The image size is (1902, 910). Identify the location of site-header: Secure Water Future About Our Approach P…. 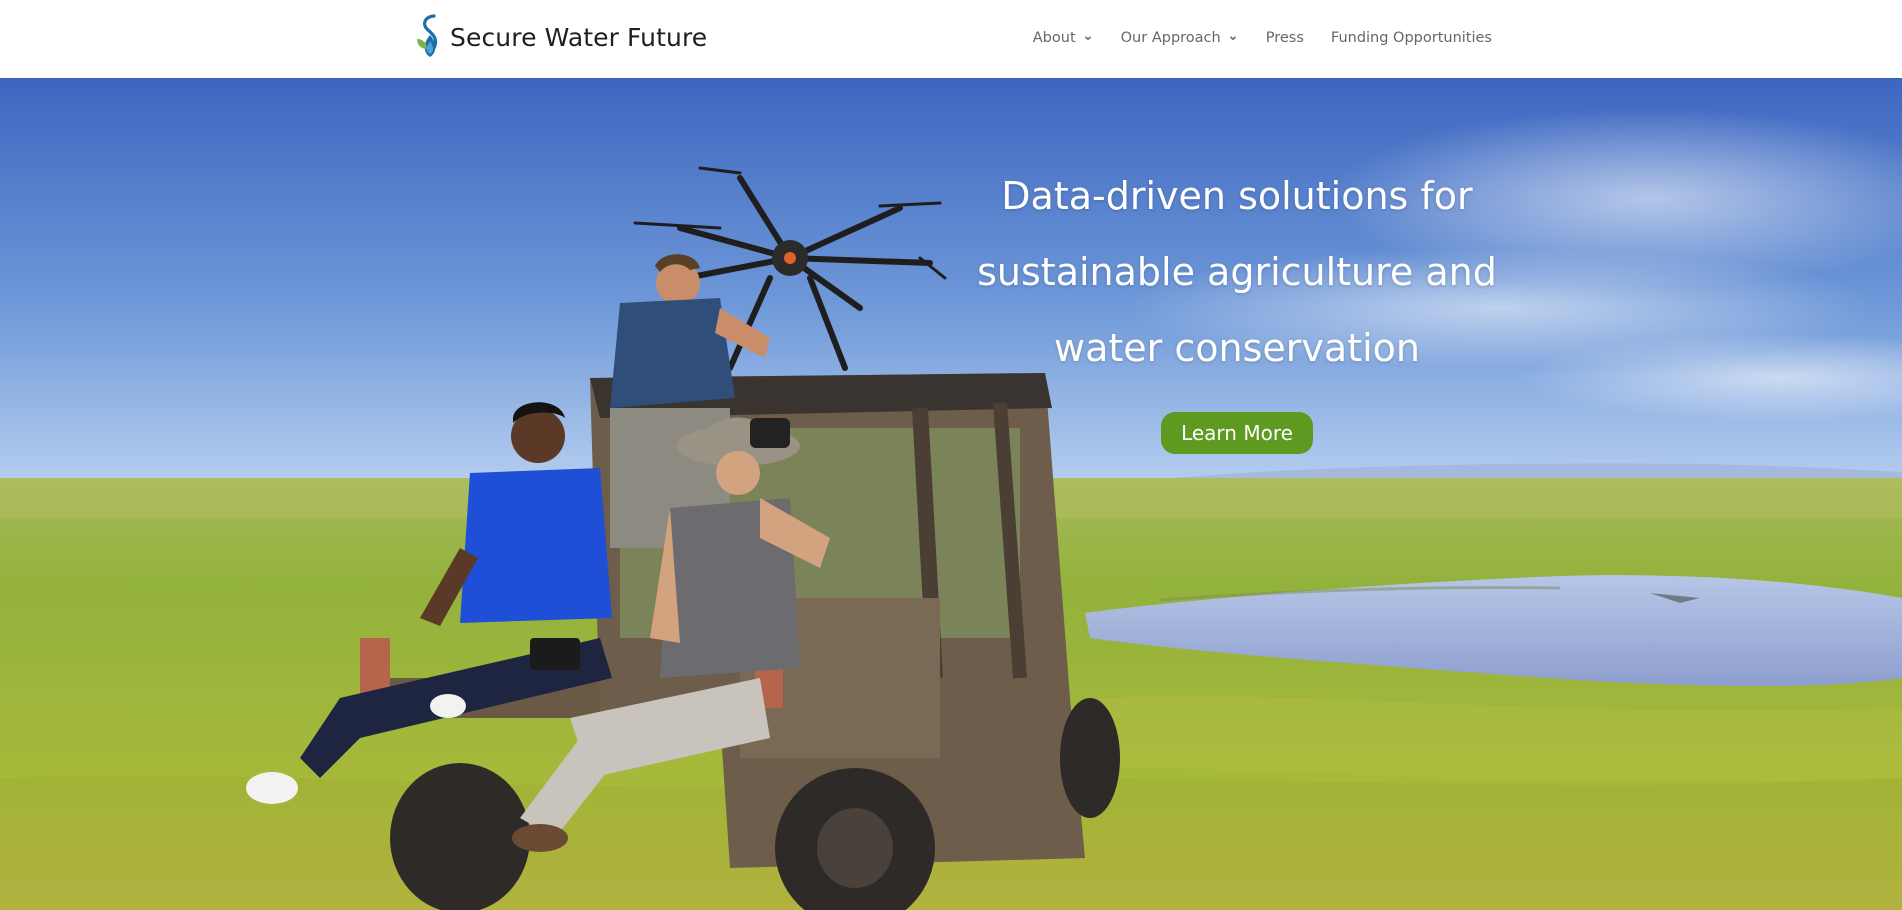
(951, 39).